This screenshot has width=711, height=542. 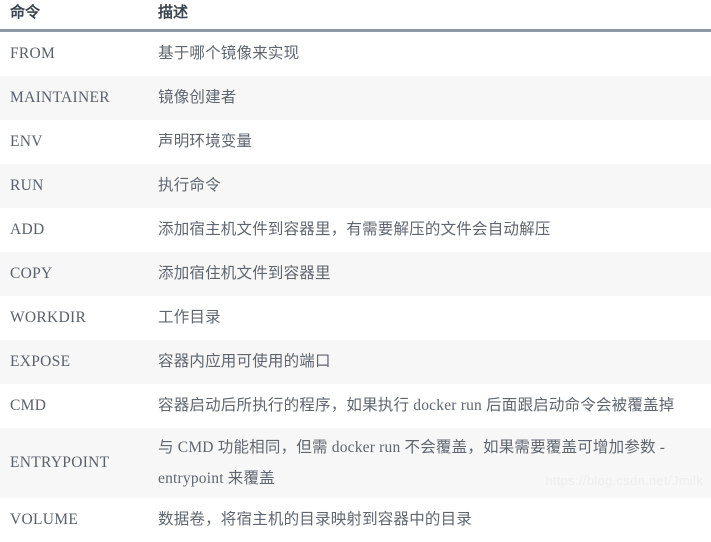 What do you see at coordinates (425, 230) in the screenshot?
I see `cell-description: 添加宿主机文件到容器里，有需要解压的文件会自动解压` at bounding box center [425, 230].